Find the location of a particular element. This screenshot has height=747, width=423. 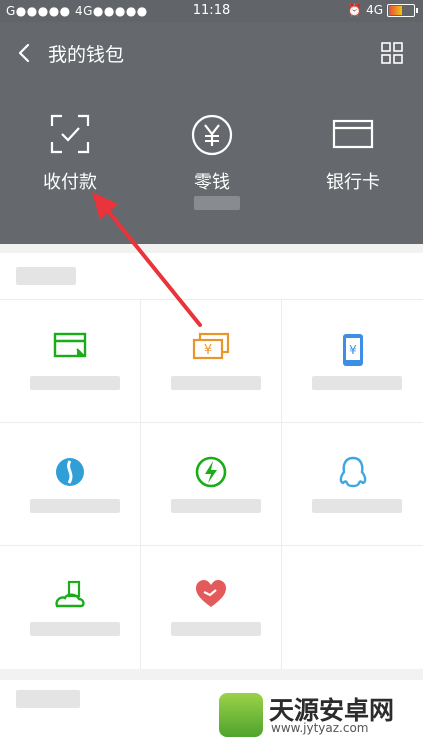

cash-transfer-icon: ¥ is located at coordinates (211, 346).